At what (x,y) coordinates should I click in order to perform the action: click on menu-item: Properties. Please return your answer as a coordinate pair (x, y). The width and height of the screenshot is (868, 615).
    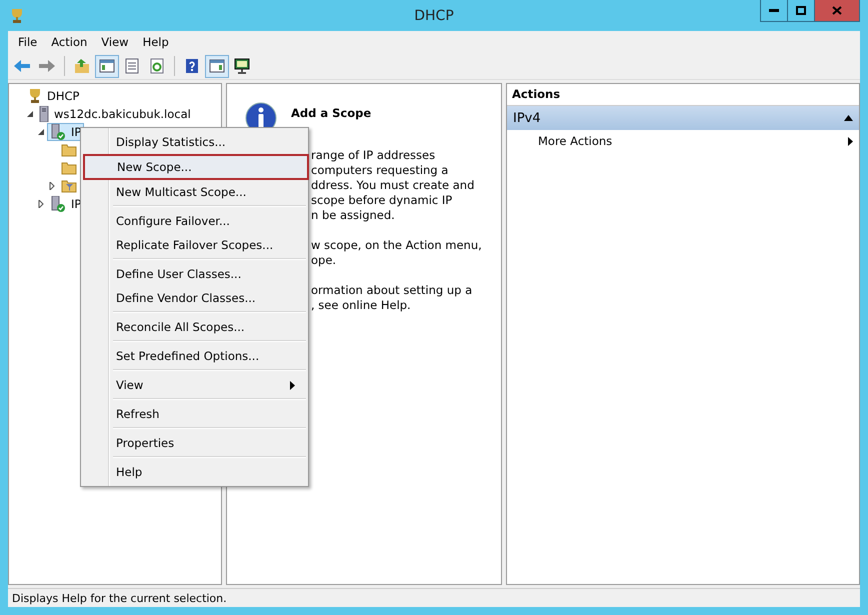
    Looking at the image, I should click on (194, 443).